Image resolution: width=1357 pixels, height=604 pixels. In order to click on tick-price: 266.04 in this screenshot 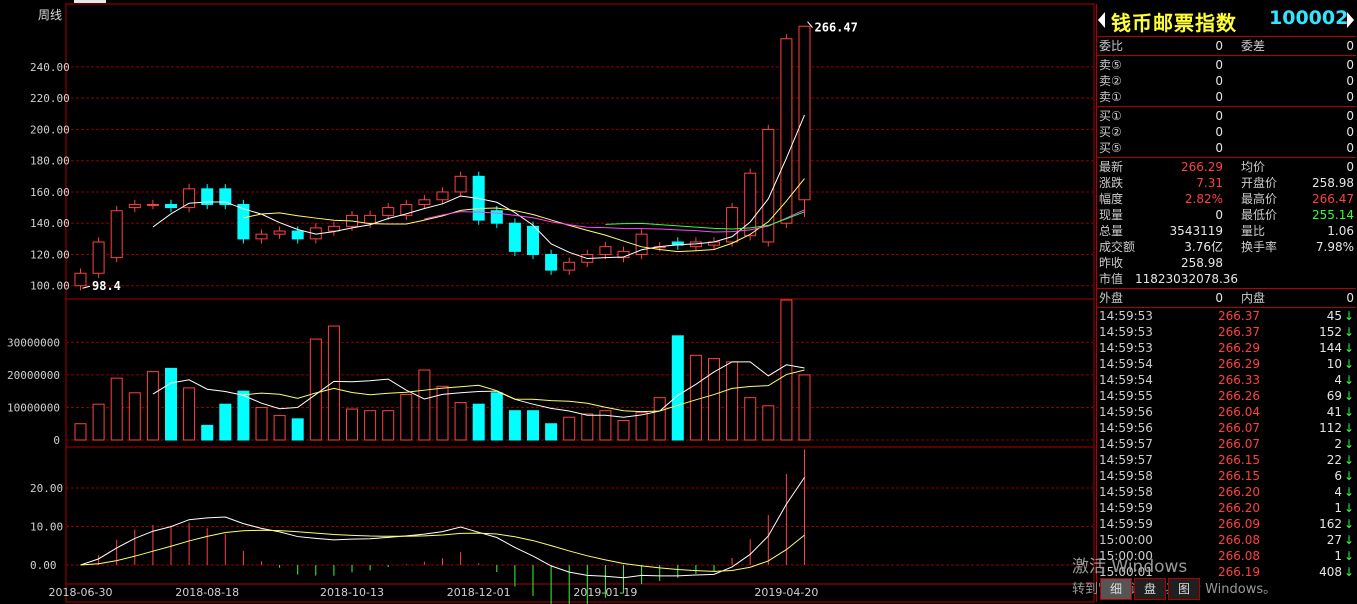, I will do `click(1239, 412)`.